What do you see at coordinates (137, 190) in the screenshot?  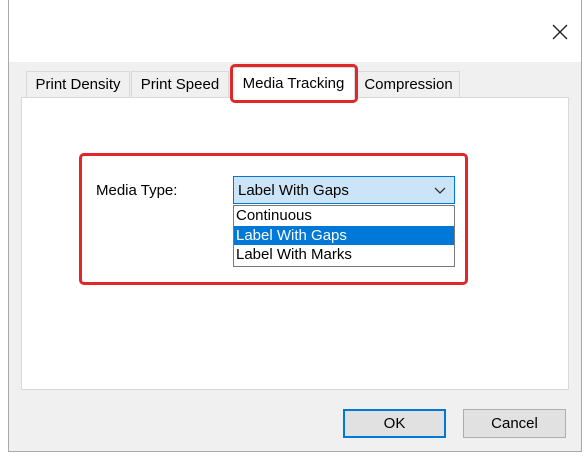 I see `media-type-label: Media Type:` at bounding box center [137, 190].